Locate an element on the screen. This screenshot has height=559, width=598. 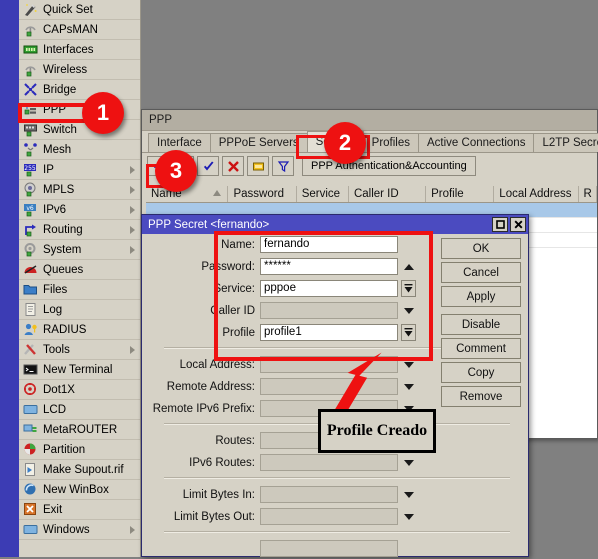
menu-item-label: MPLS is located at coordinates (59, 189).